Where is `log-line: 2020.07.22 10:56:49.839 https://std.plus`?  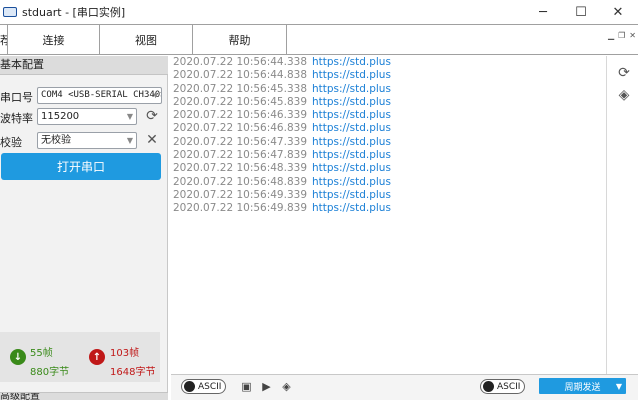 log-line: 2020.07.22 10:56:49.839 https://std.plus is located at coordinates (387, 208).